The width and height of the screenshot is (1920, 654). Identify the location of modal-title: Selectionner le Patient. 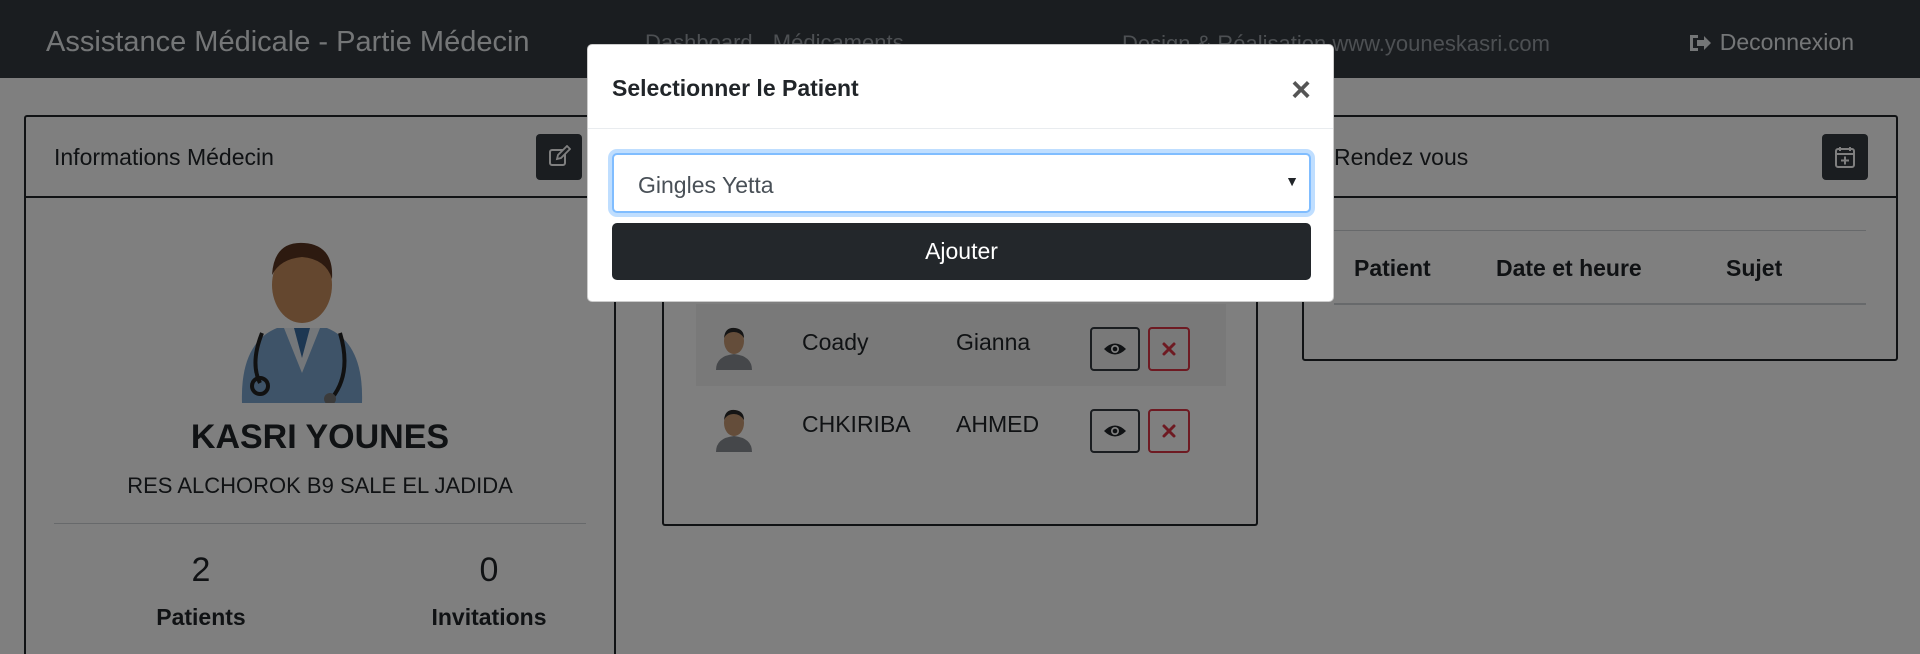
(735, 88).